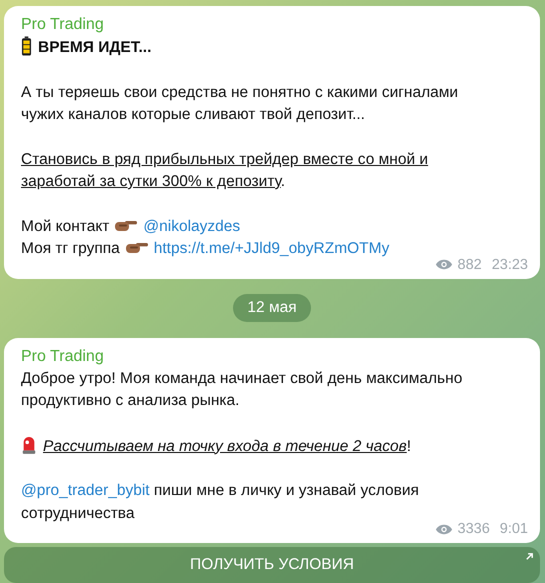 Image resolution: width=545 pixels, height=583 pixels. I want to click on pointing-hand-icon, so click(136, 247).